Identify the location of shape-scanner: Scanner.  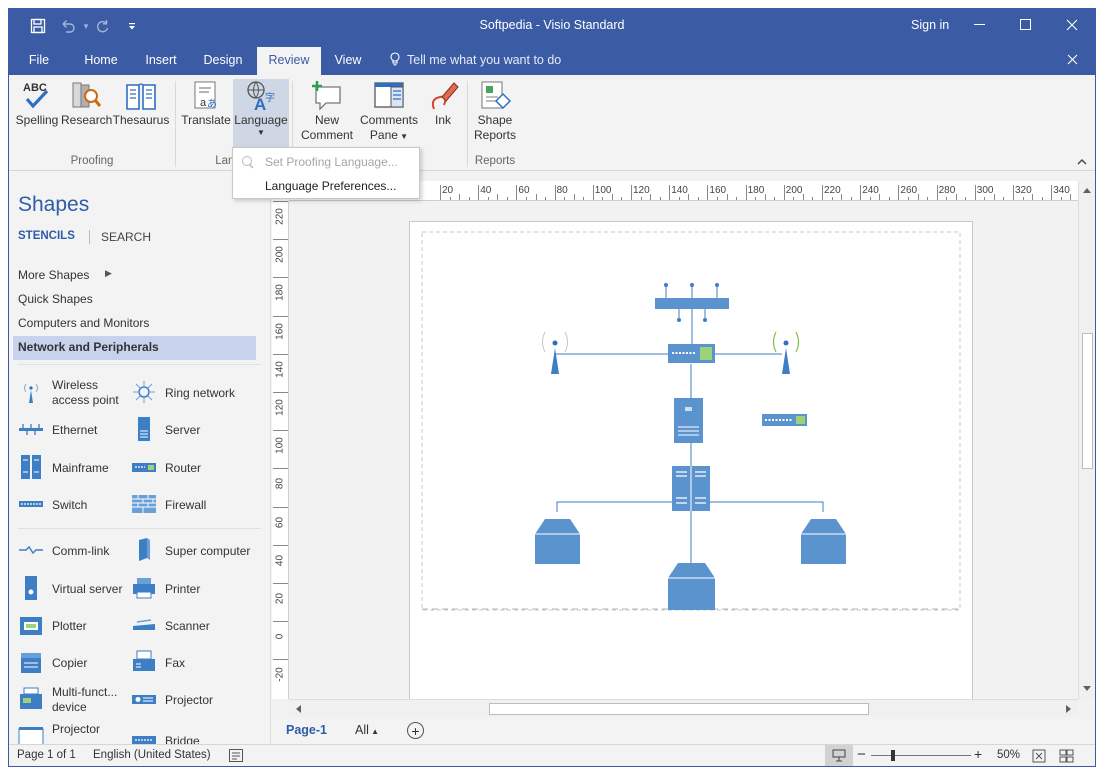
(191, 626).